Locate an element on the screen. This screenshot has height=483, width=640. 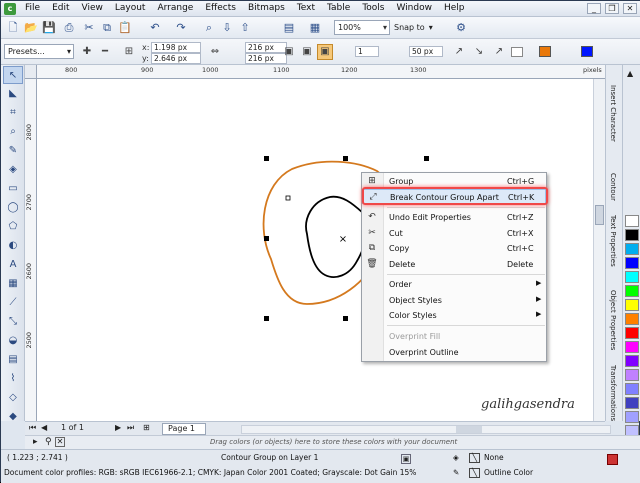
first-page-icon: ⏮ is located at coordinates (32, 428).